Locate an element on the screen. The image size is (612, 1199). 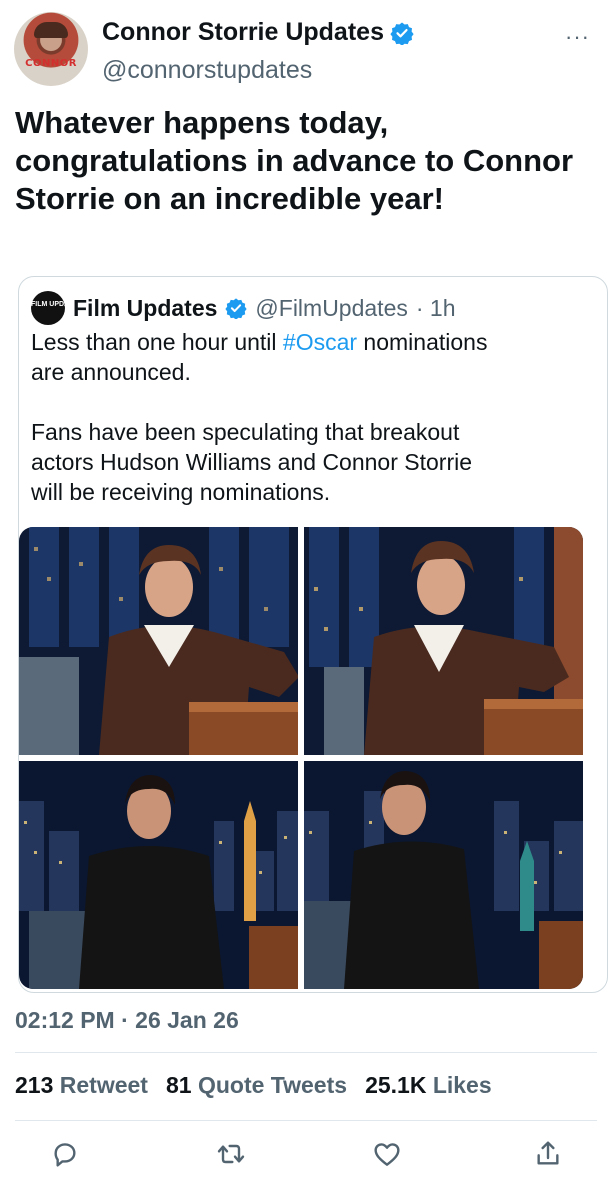
quote-tweets-stat: 81 Quote Tweets is located at coordinates (256, 1085).